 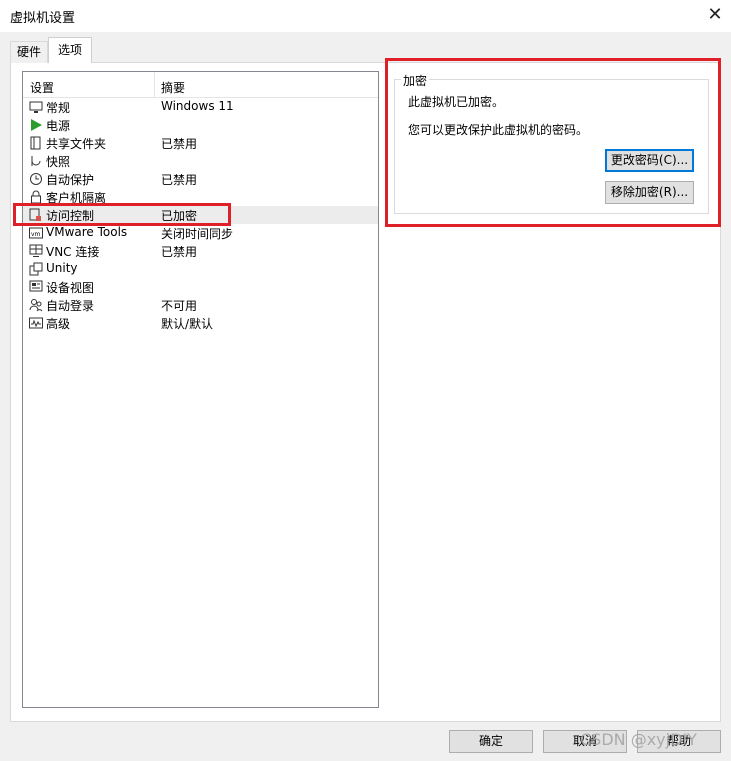 What do you see at coordinates (36, 287) in the screenshot?
I see `device-view-icon` at bounding box center [36, 287].